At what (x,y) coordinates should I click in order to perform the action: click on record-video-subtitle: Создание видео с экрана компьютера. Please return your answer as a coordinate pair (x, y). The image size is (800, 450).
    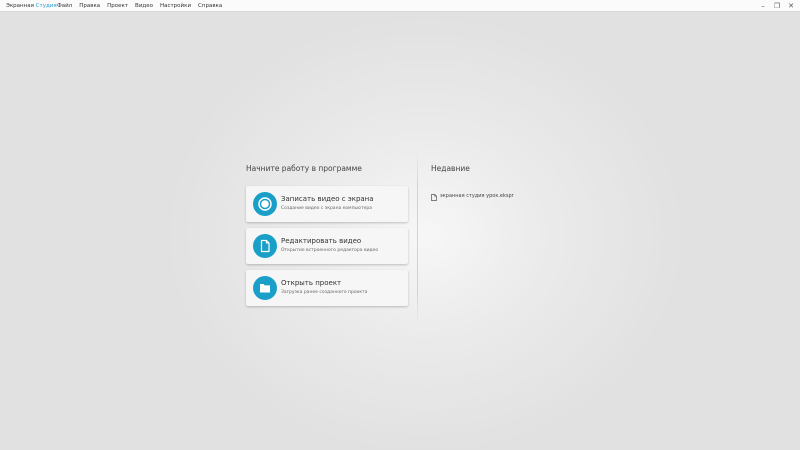
    Looking at the image, I should click on (326, 208).